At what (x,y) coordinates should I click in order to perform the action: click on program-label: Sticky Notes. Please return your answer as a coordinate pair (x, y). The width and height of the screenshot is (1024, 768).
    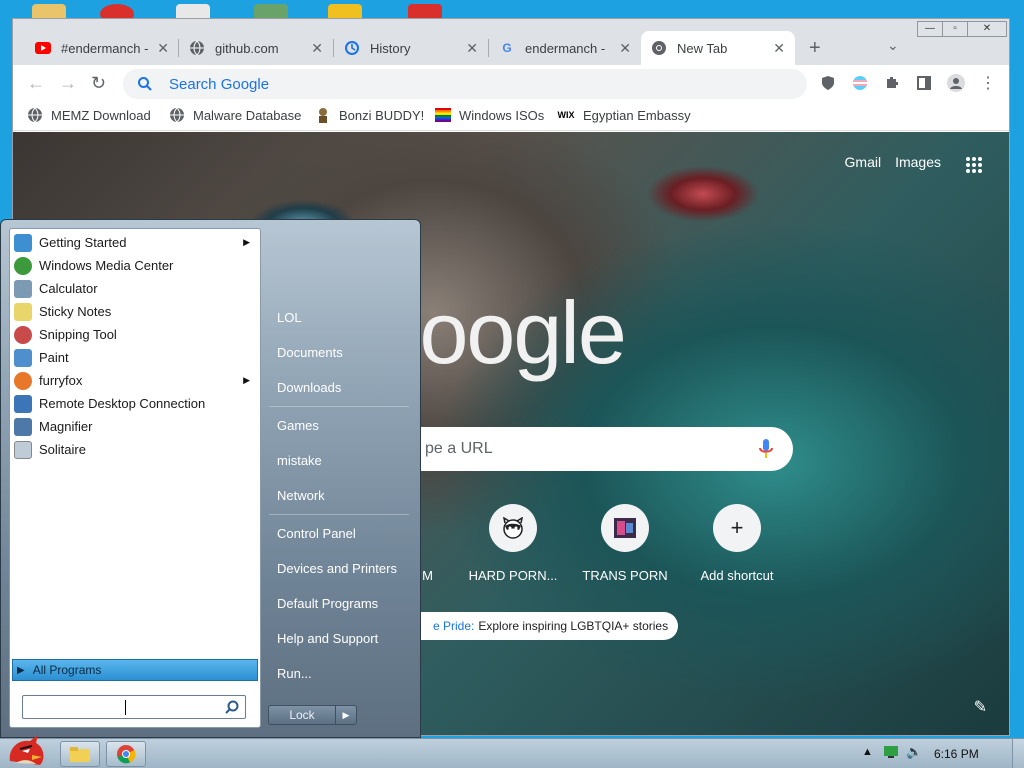
    Looking at the image, I should click on (75, 311).